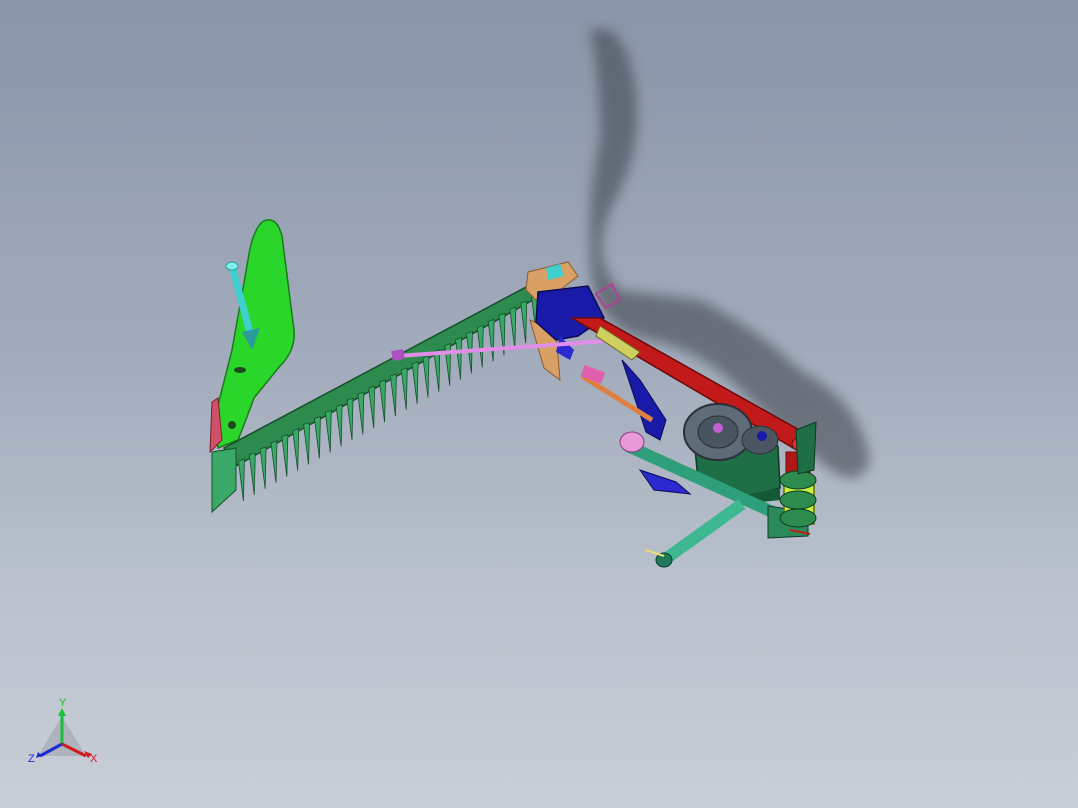 The image size is (1078, 808). Describe the element at coordinates (62, 712) in the screenshot. I see `y-axis-arrow` at that location.